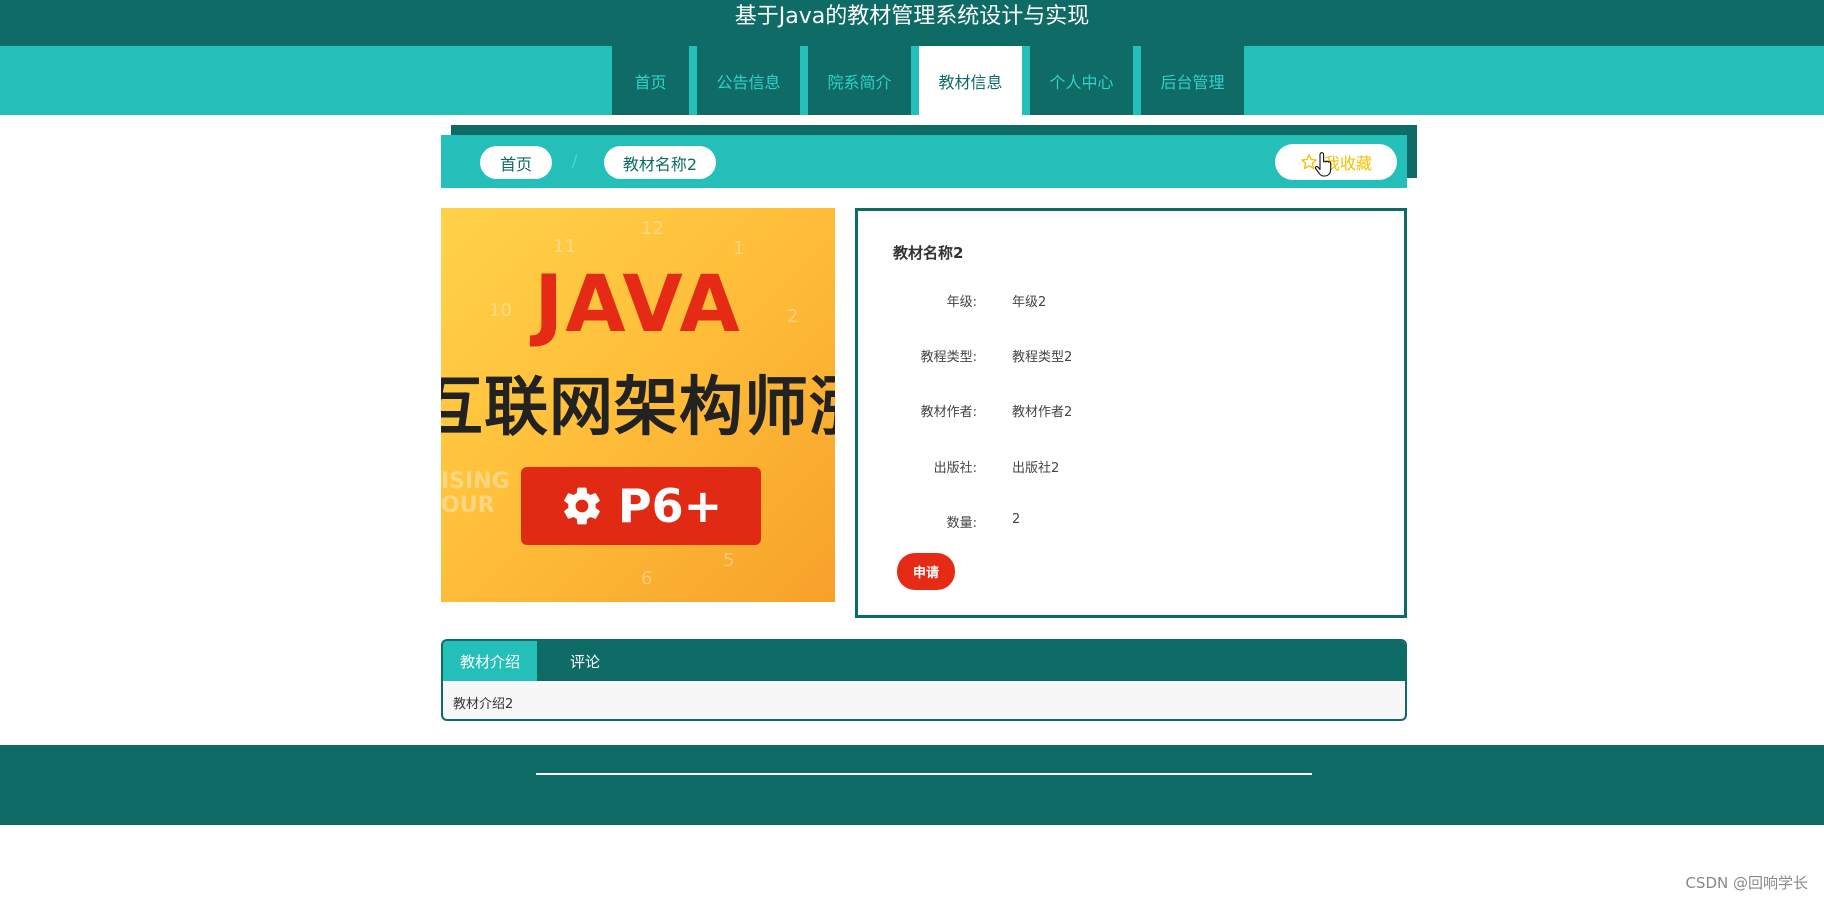 The image size is (1824, 900). Describe the element at coordinates (1746, 883) in the screenshot. I see `watermark: CSDN @回响学长` at that location.